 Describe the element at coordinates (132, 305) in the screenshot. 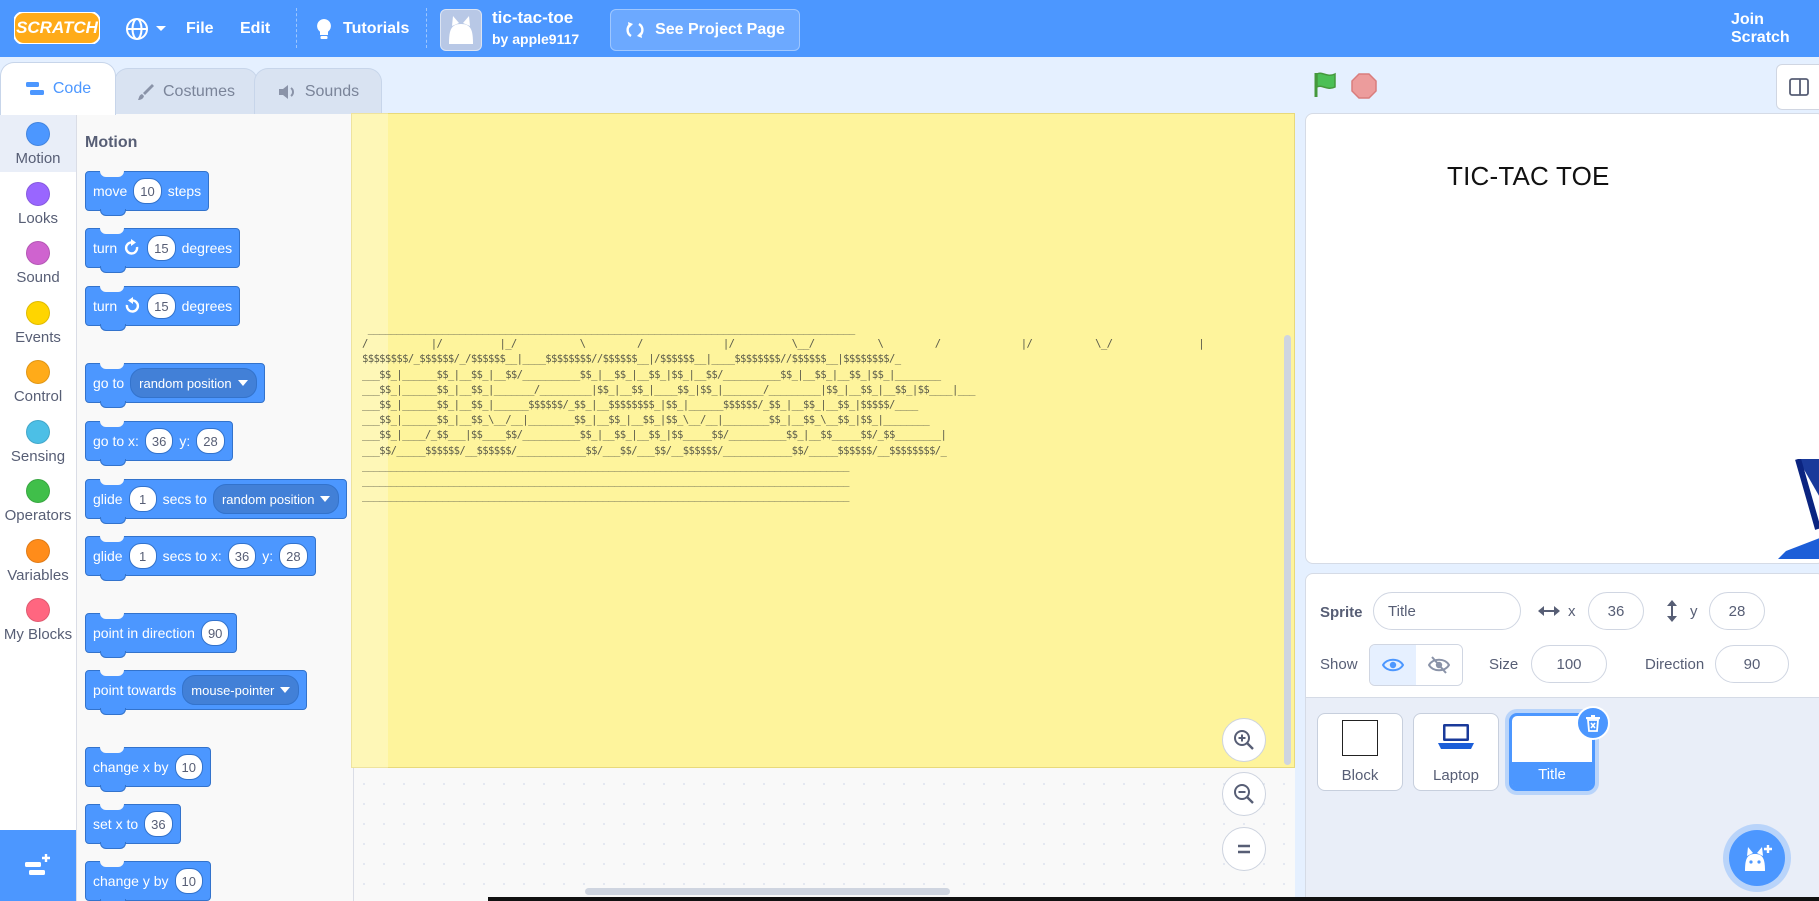

I see `rotate-counterclockwise-icon` at that location.